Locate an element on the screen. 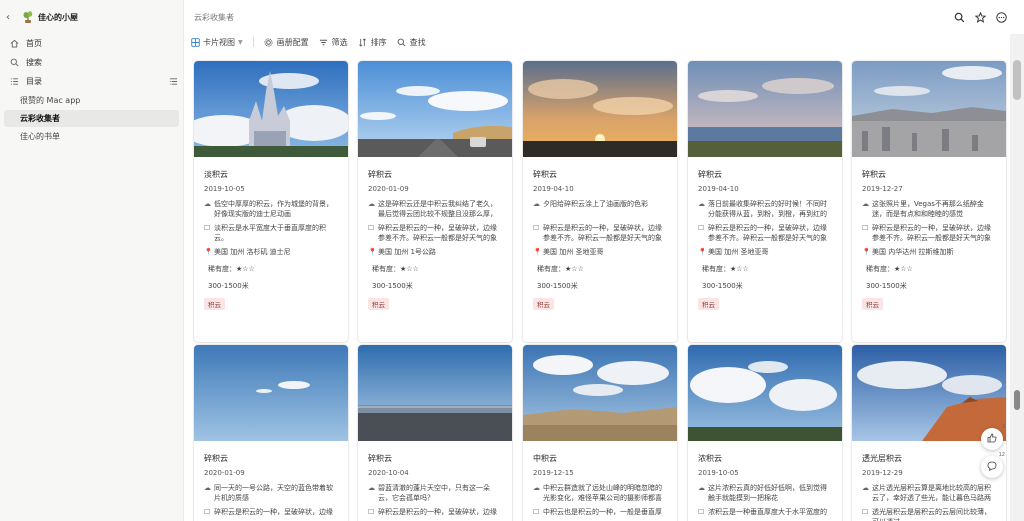 The width and height of the screenshot is (1024, 521). card-location: 美国 加州 洛杉矶 迪士尼 is located at coordinates (252, 252).